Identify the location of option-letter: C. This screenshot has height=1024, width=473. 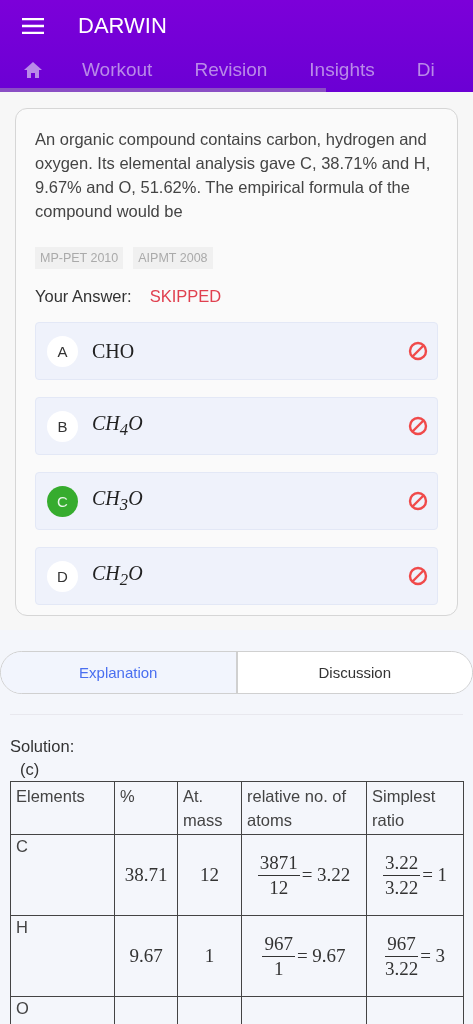
(62, 501).